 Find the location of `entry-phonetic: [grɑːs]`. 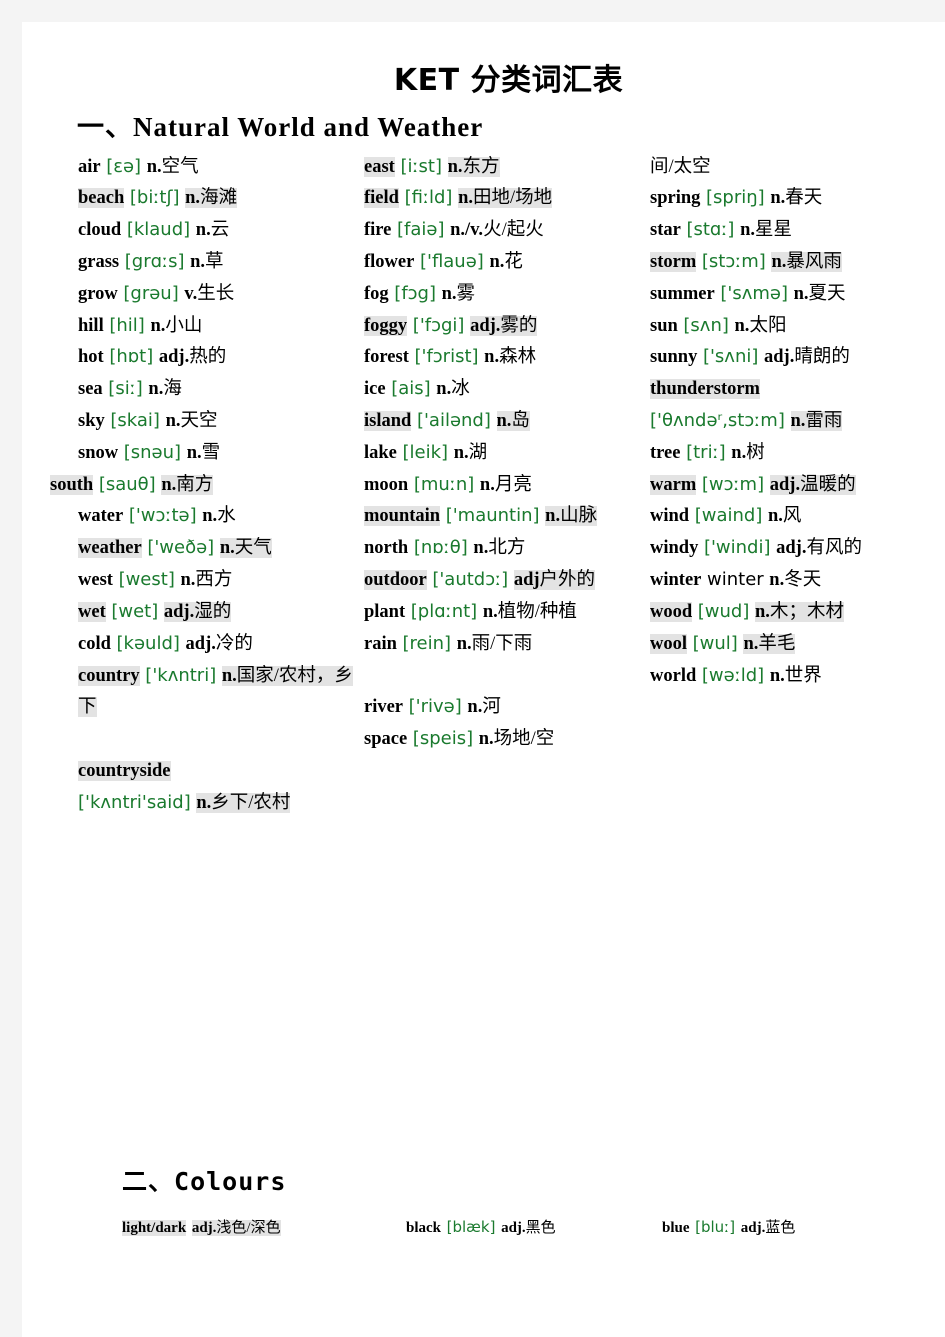

entry-phonetic: [grɑːs] is located at coordinates (154, 261).